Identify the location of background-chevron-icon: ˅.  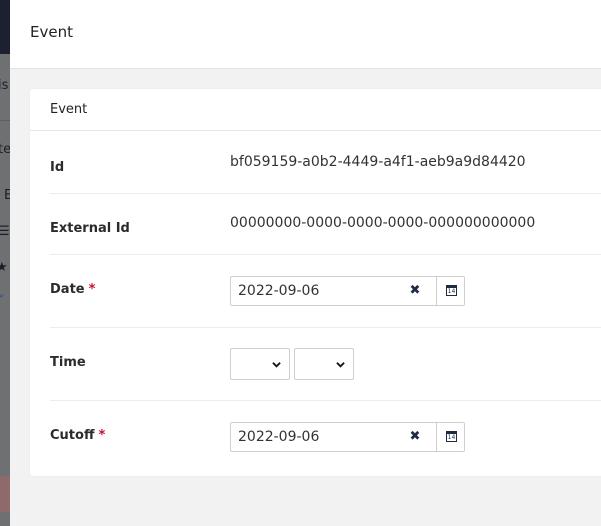
(2, 301).